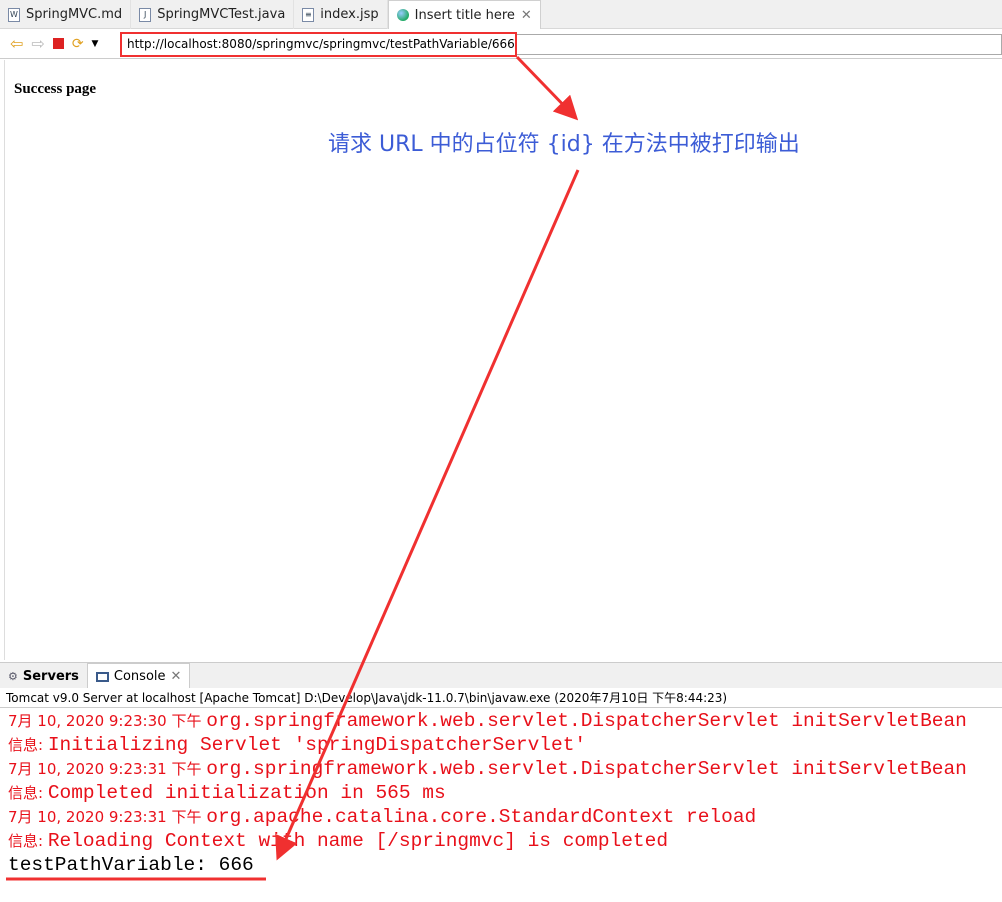  I want to click on console-icon, so click(102, 676).